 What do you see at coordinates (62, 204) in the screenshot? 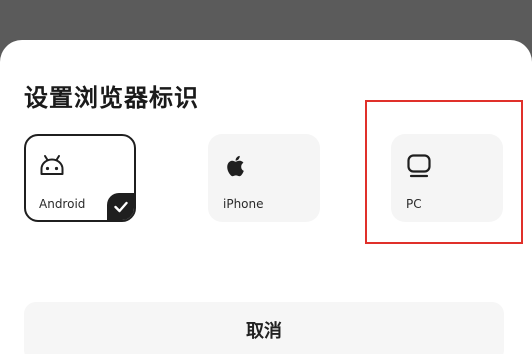
I see `option-android-label: Android` at bounding box center [62, 204].